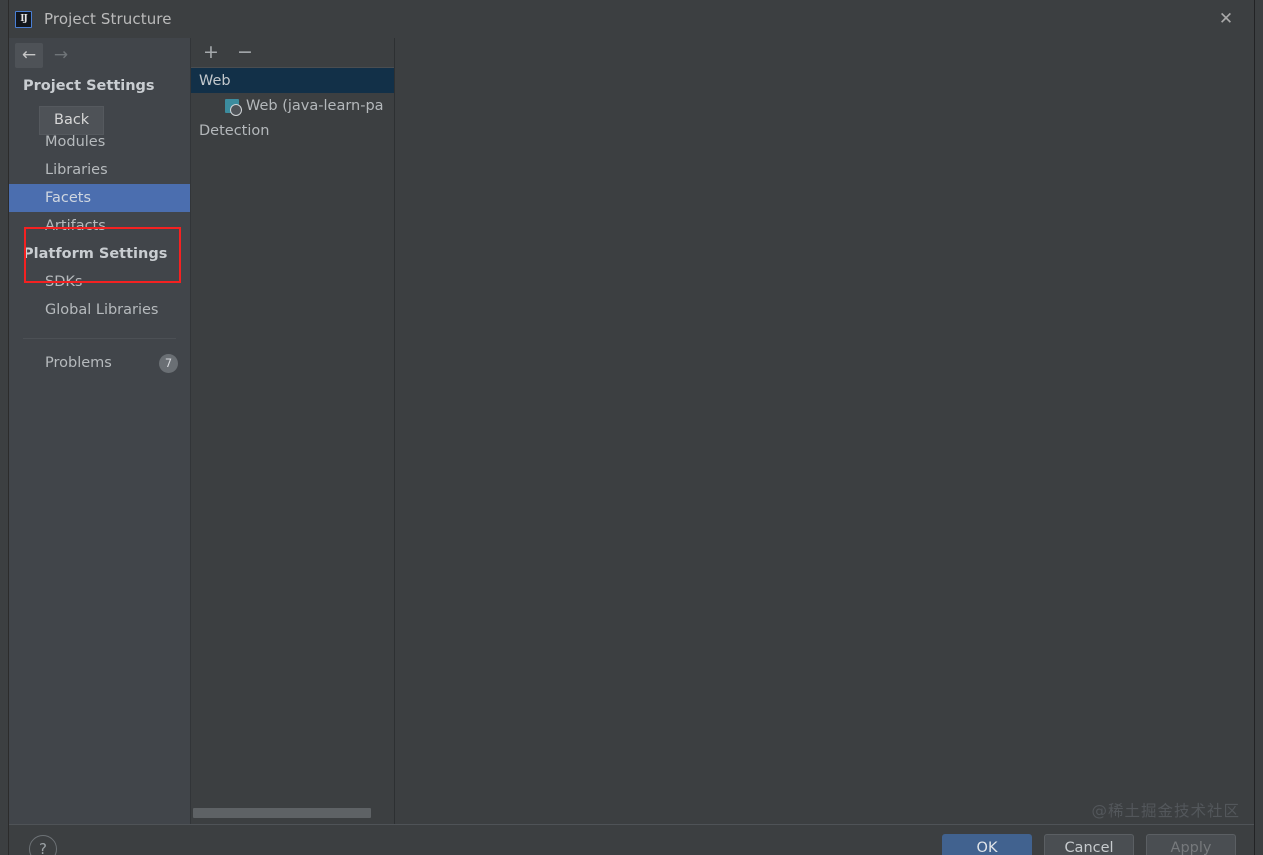 This screenshot has width=1263, height=855. Describe the element at coordinates (78, 363) in the screenshot. I see `sidebar-item-problems-label: Problems` at that location.